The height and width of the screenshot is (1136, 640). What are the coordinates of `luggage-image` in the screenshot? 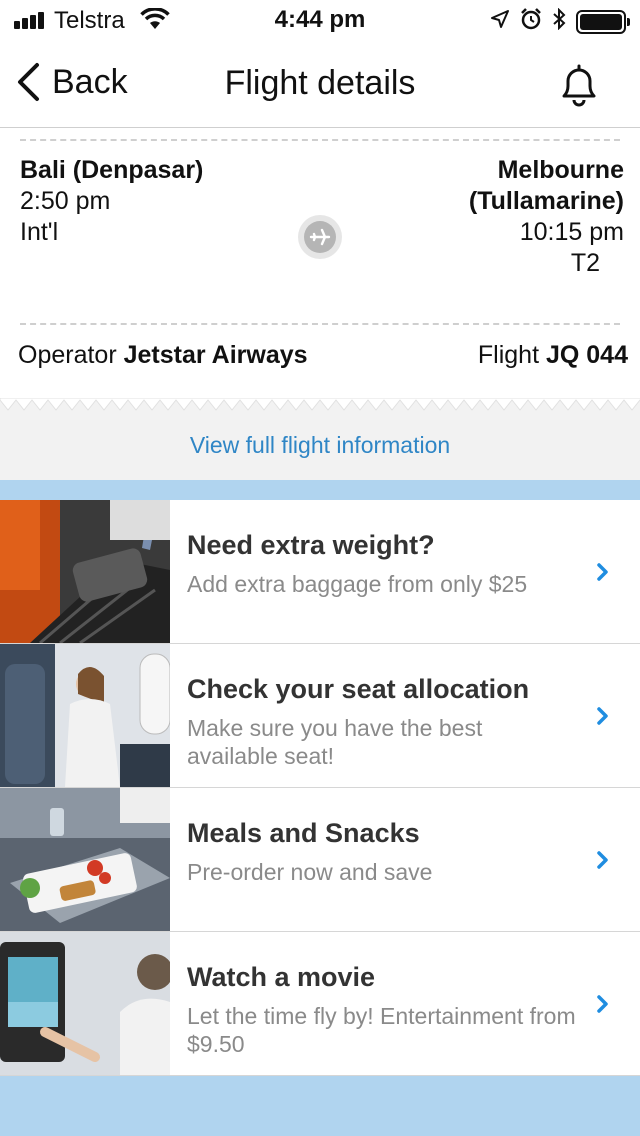 It's located at (85, 571).